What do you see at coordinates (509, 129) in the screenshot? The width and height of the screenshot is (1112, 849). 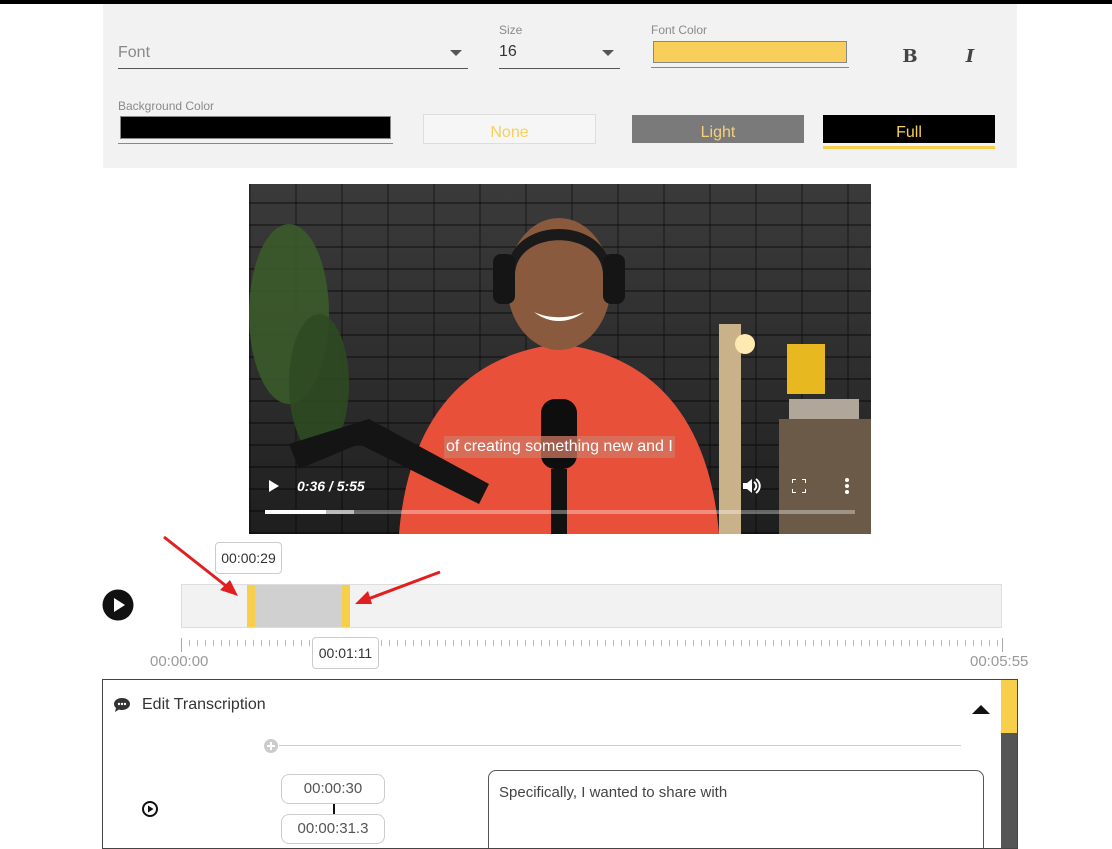 I see `background-none-button: None` at bounding box center [509, 129].